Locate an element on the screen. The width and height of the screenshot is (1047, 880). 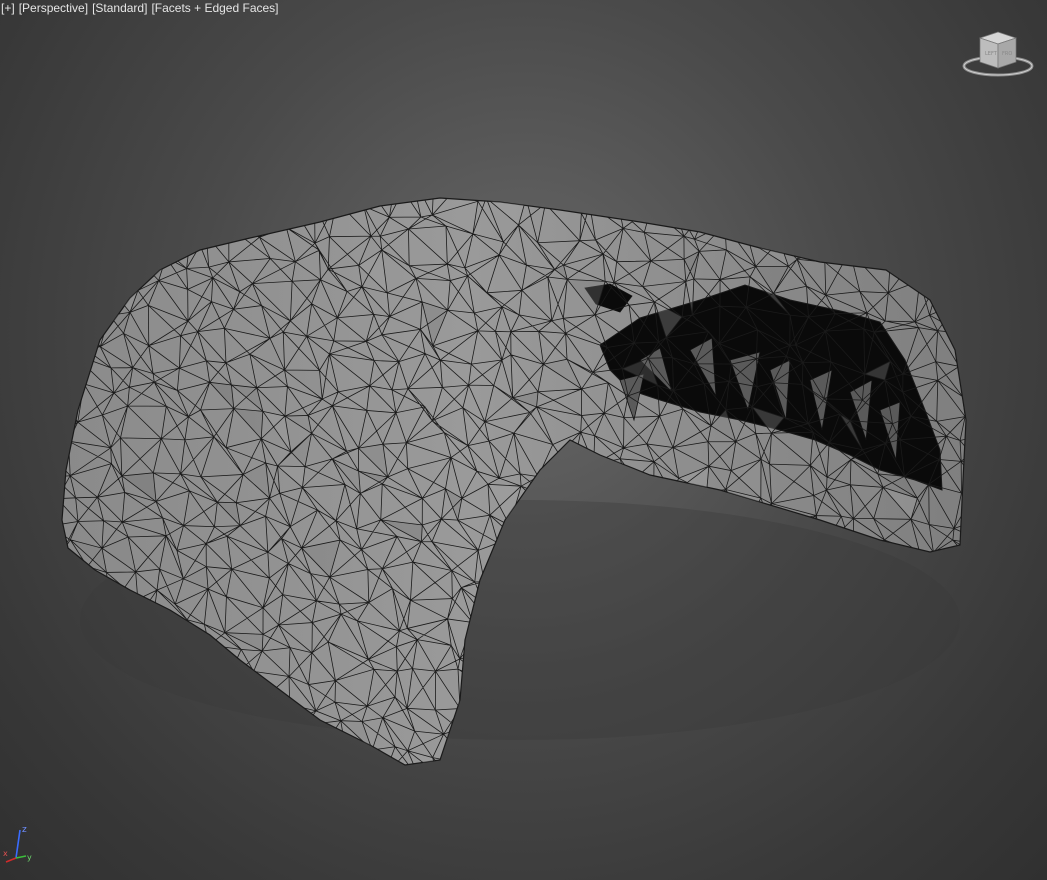
axis-z-label: z is located at coordinates (24, 830).